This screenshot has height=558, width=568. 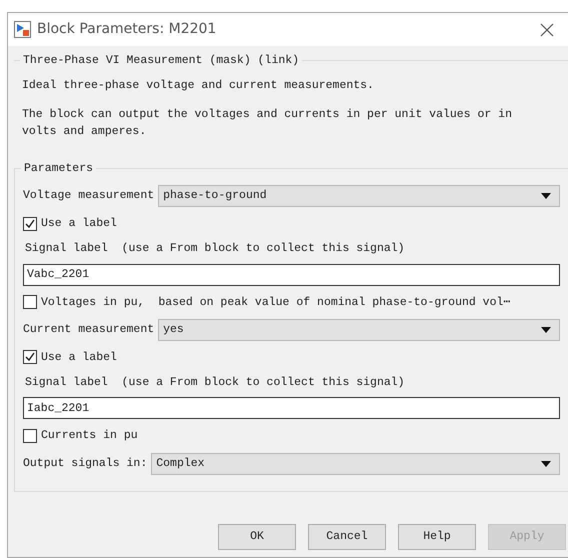 What do you see at coordinates (257, 537) in the screenshot?
I see `dialog-button: OK` at bounding box center [257, 537].